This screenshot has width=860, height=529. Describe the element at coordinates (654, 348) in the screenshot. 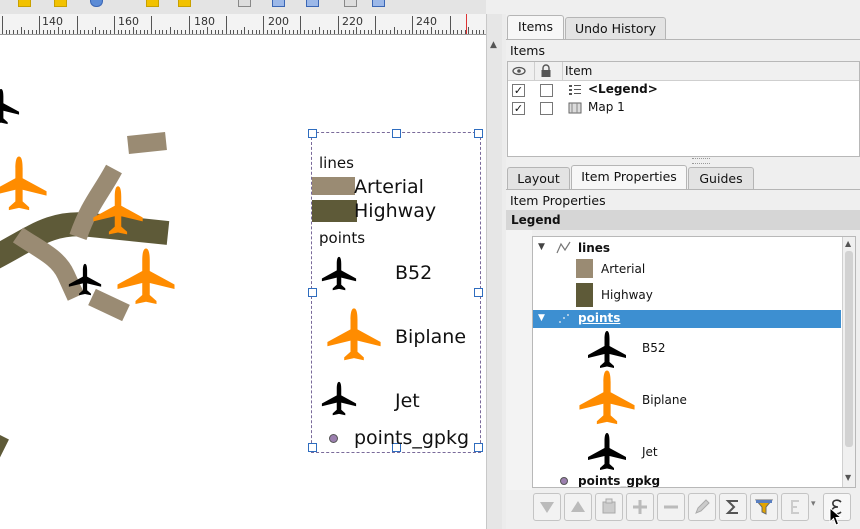

I see `tree-b52: B52` at that location.